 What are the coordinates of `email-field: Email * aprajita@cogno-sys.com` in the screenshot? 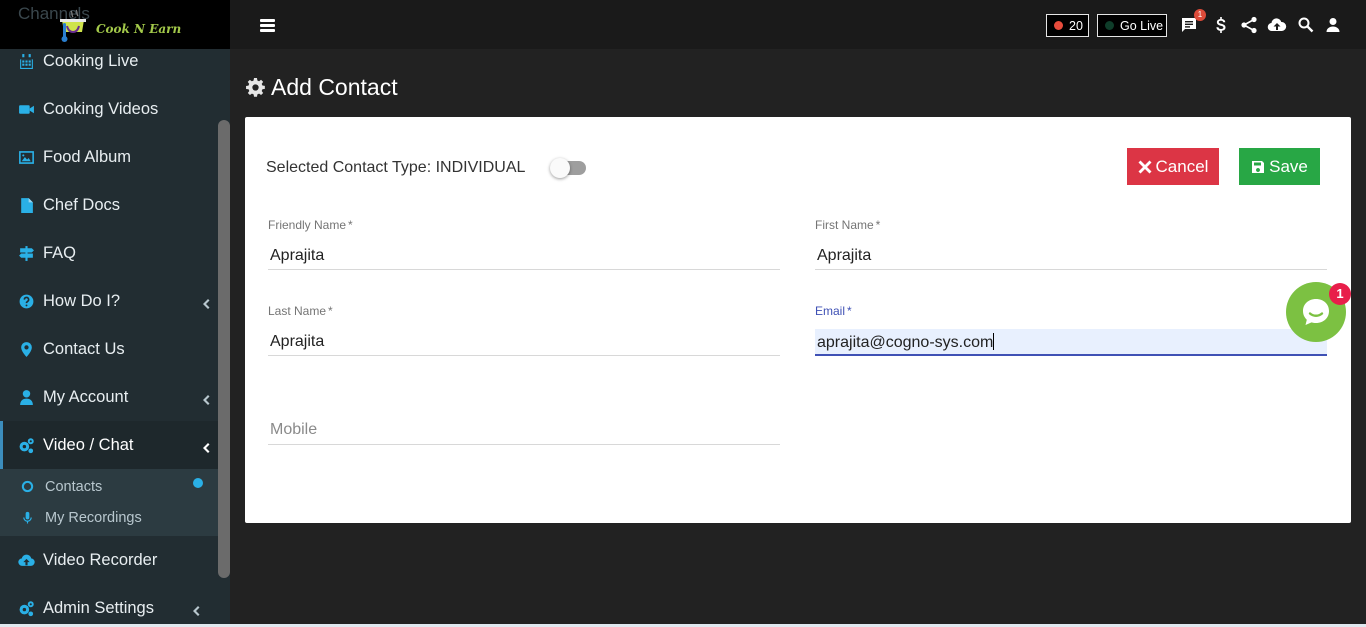 It's located at (1071, 330).